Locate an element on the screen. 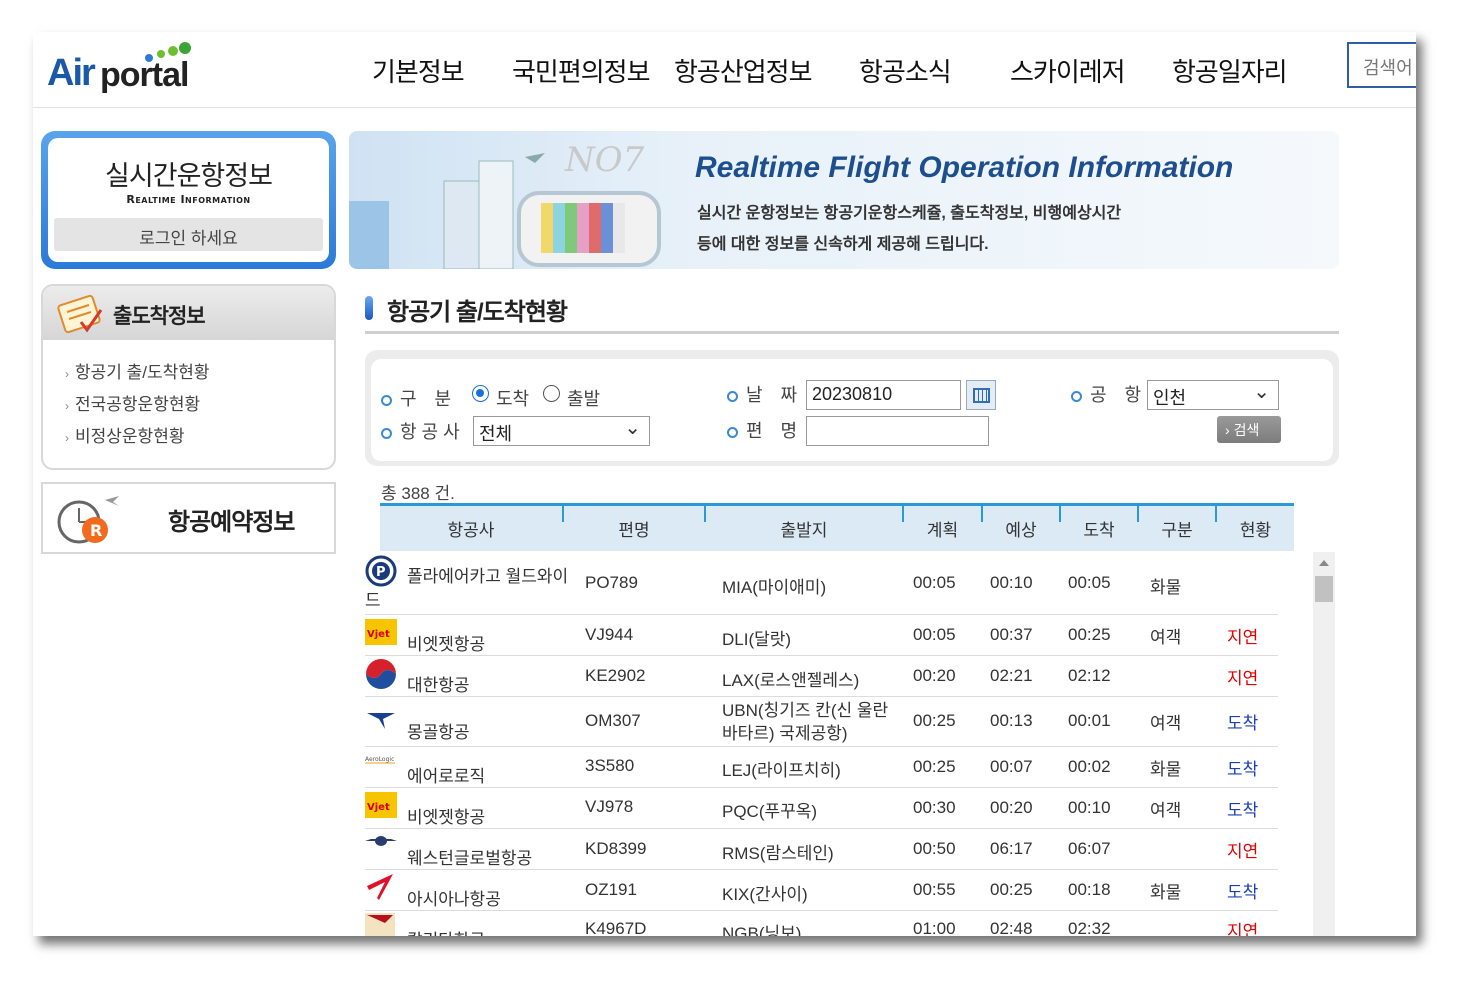  flight-no-label: 편 명 is located at coordinates (762, 430).